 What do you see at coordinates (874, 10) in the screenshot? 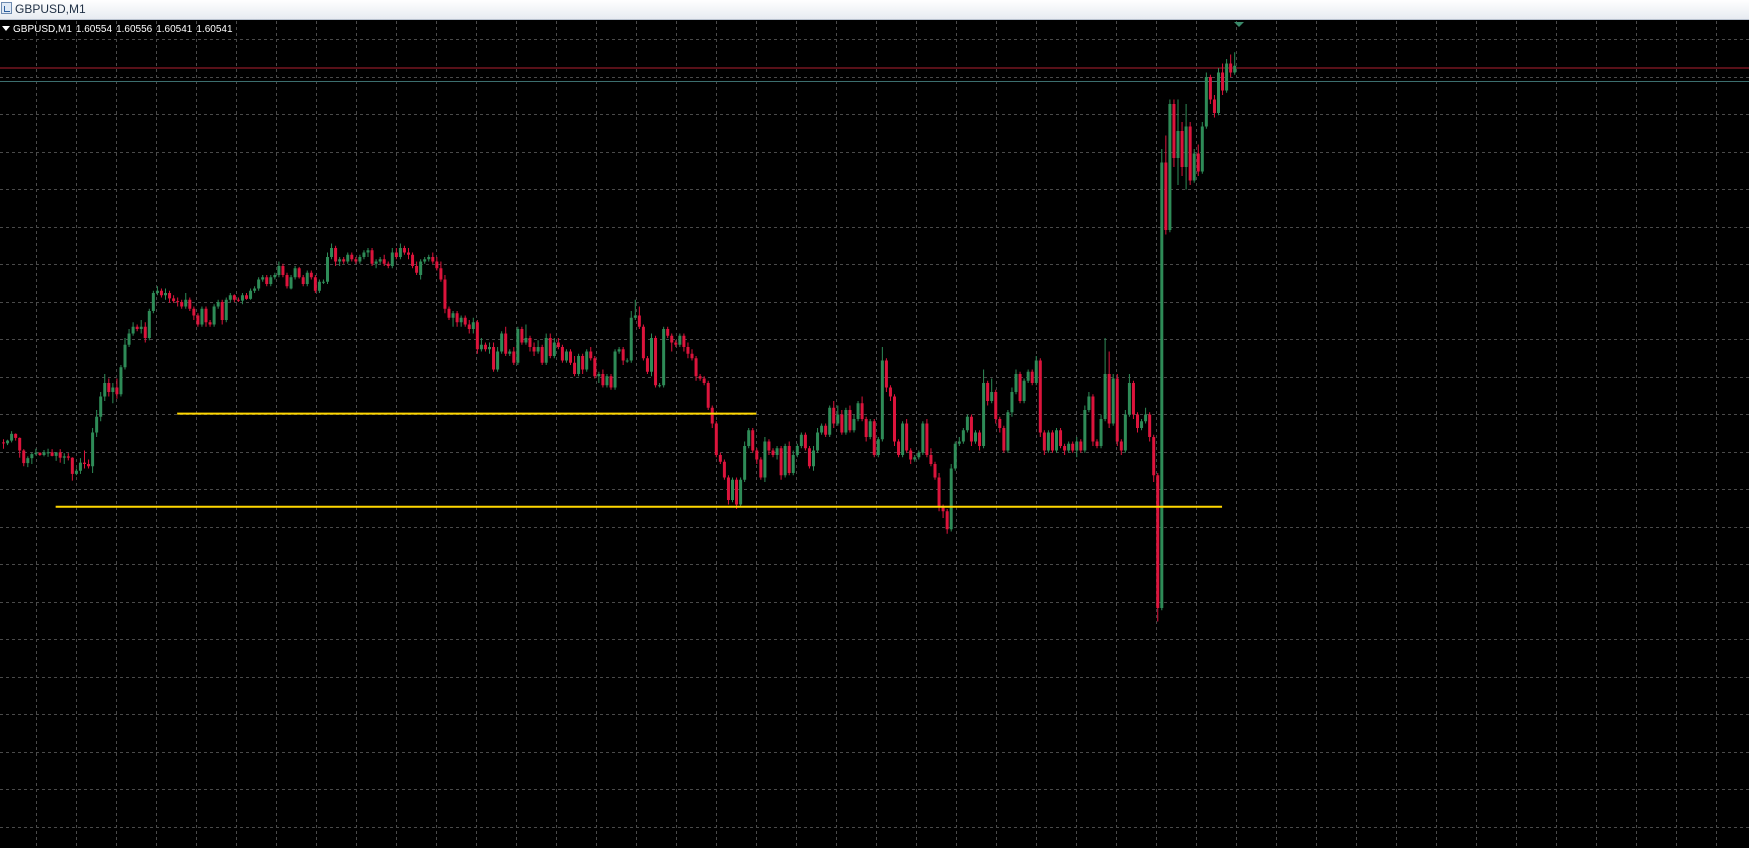
I see `window-titlebar: GBPUSD,M1` at bounding box center [874, 10].